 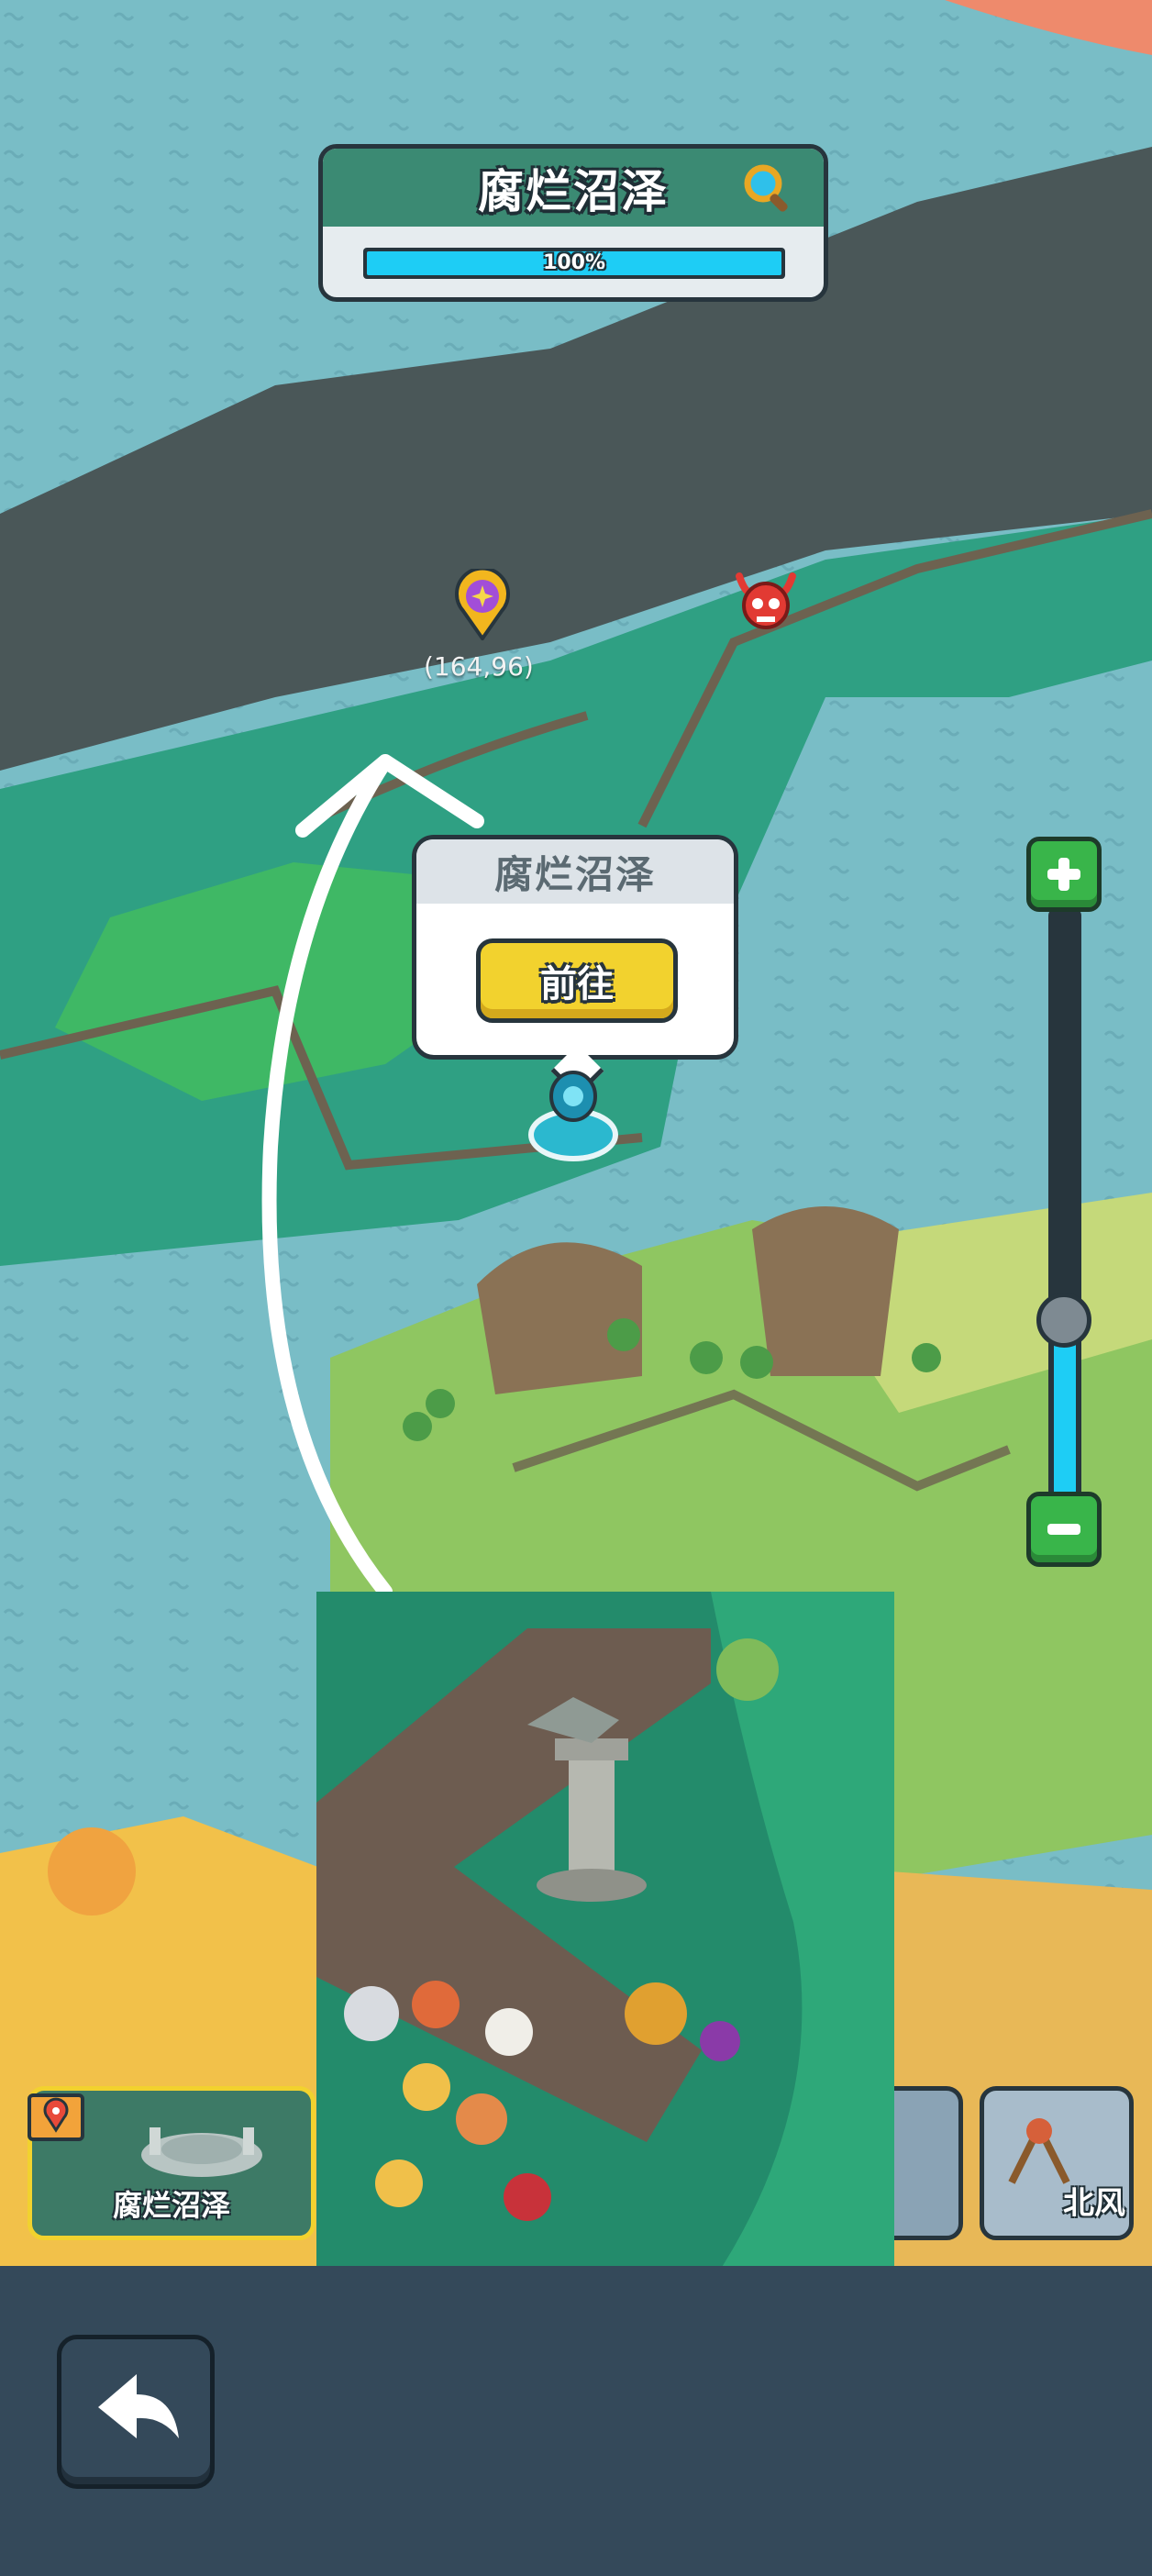 What do you see at coordinates (1063, 1320) in the screenshot?
I see `zoom-slider-handle` at bounding box center [1063, 1320].